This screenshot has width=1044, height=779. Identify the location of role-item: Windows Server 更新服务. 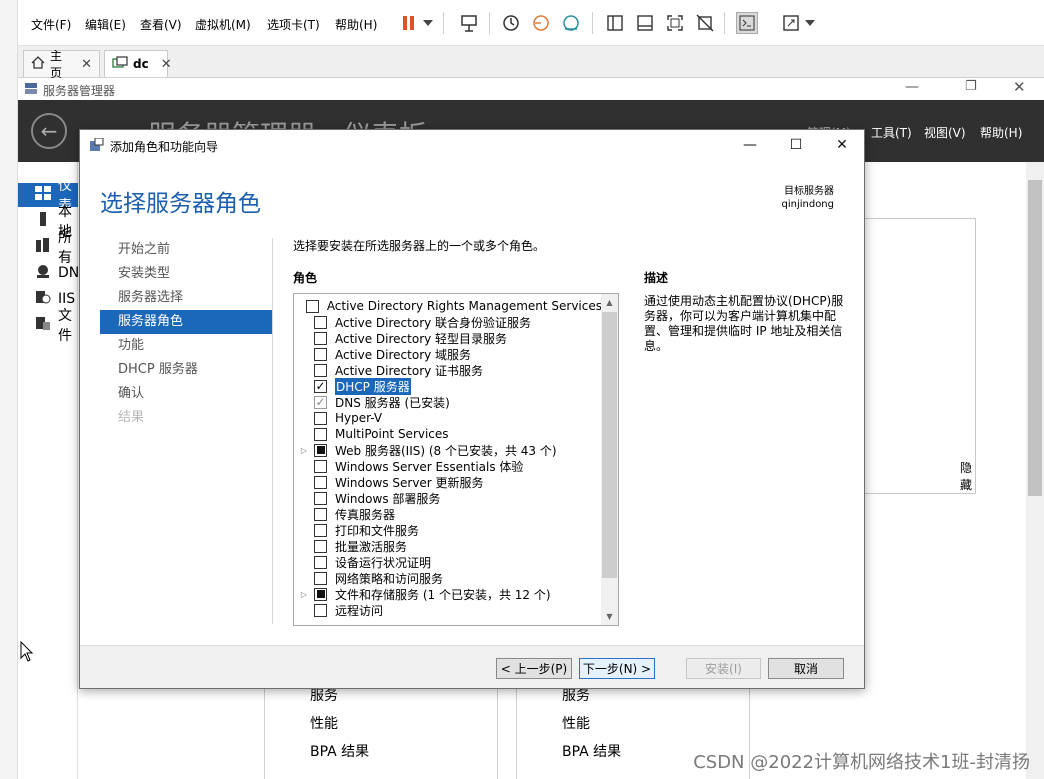
(448, 482).